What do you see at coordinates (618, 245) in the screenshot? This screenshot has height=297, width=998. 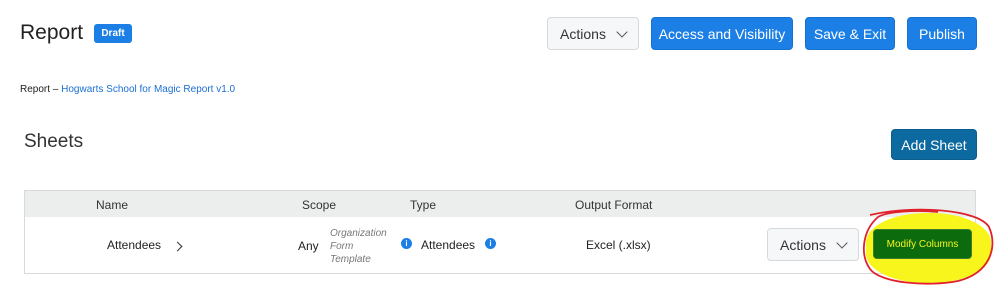 I see `sheet-output-format: Excel (.xlsx)` at bounding box center [618, 245].